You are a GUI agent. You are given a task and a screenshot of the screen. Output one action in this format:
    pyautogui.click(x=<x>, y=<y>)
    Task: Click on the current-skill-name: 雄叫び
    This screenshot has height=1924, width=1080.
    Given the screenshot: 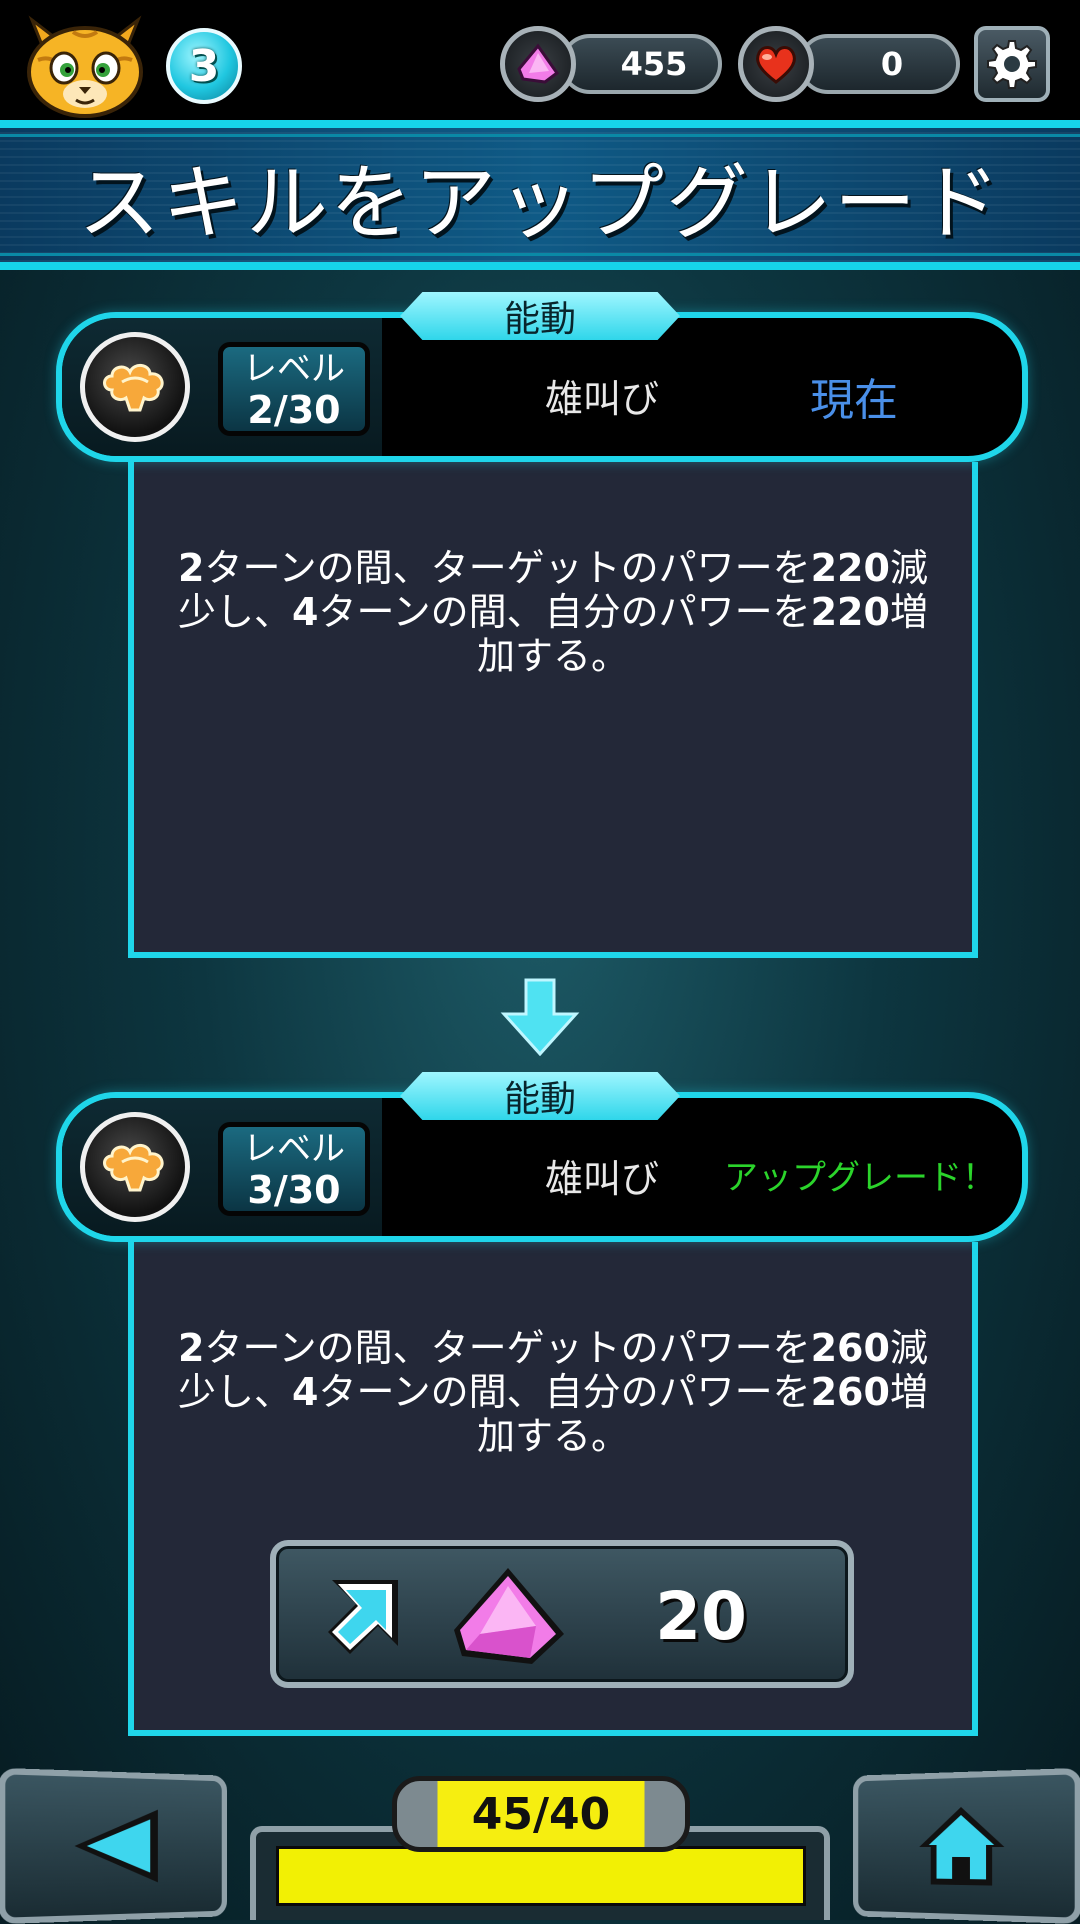 What is the action you would take?
    pyautogui.click(x=601, y=399)
    